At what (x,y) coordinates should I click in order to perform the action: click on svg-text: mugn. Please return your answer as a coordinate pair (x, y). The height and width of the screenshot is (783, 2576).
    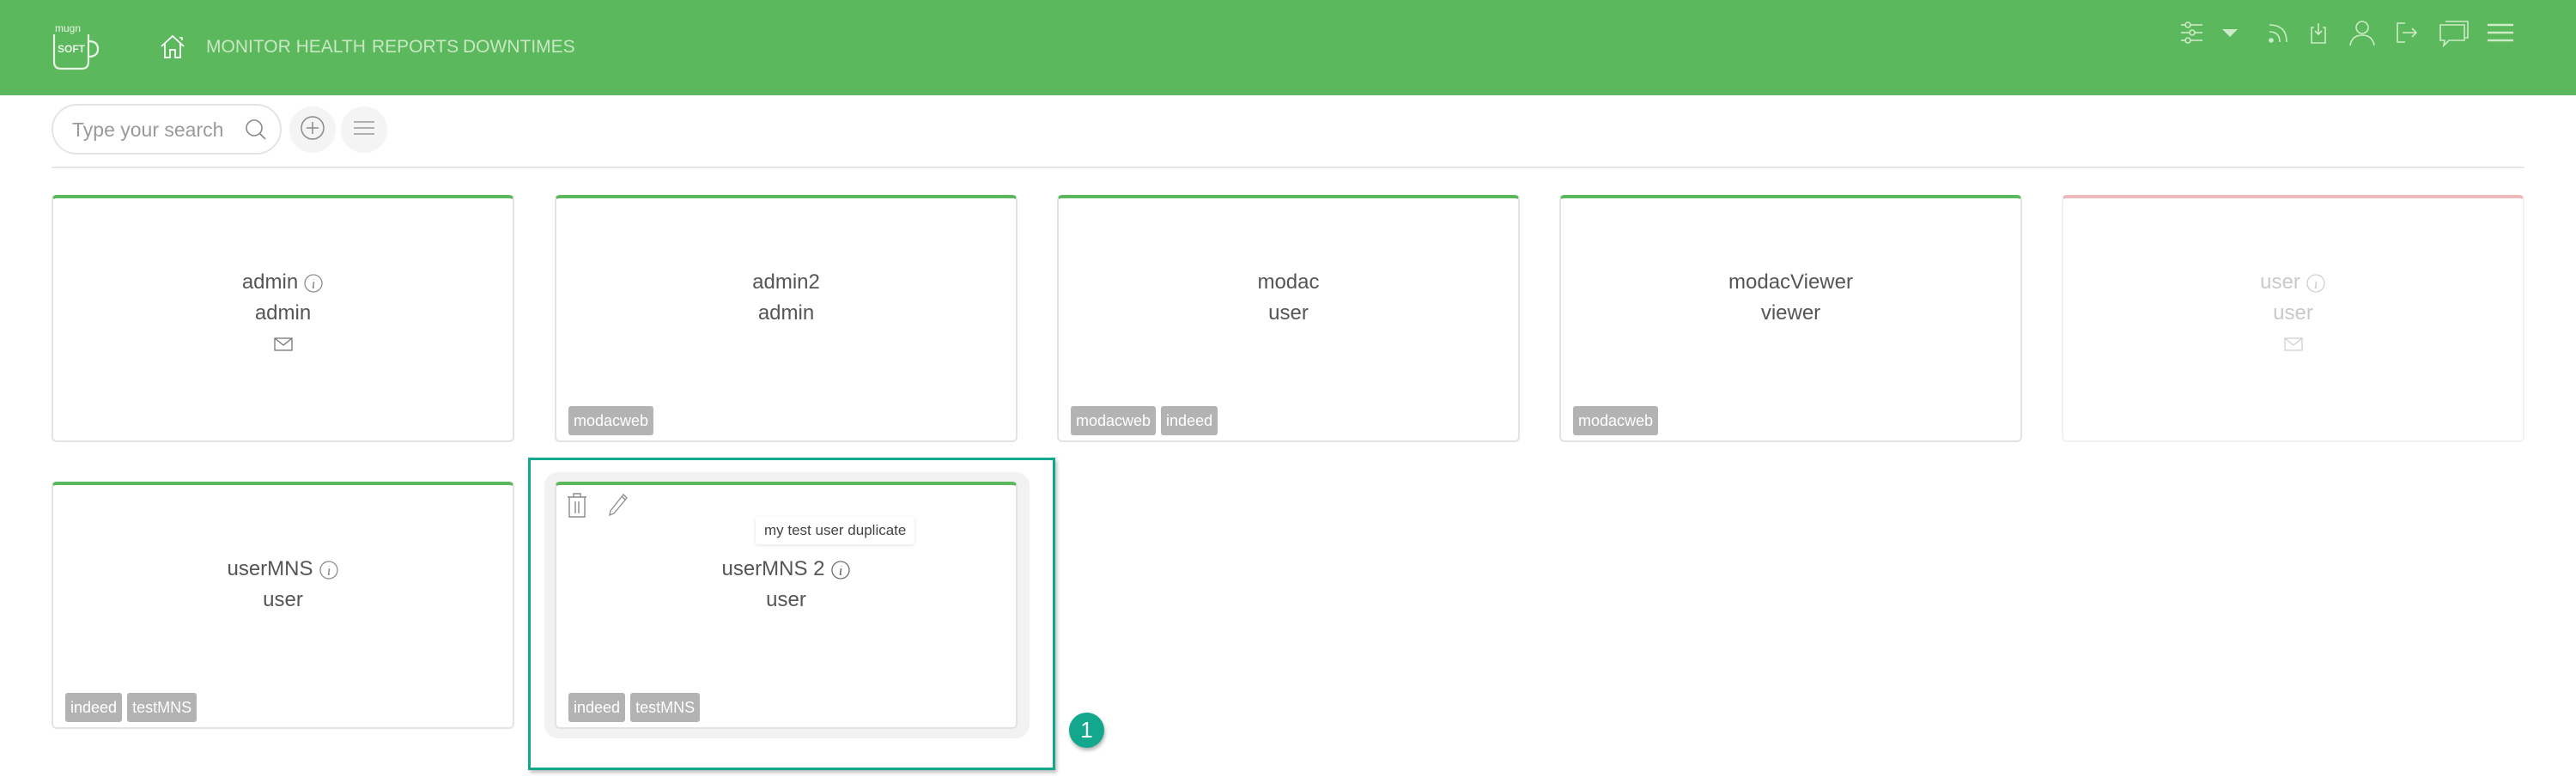
    Looking at the image, I should click on (68, 28).